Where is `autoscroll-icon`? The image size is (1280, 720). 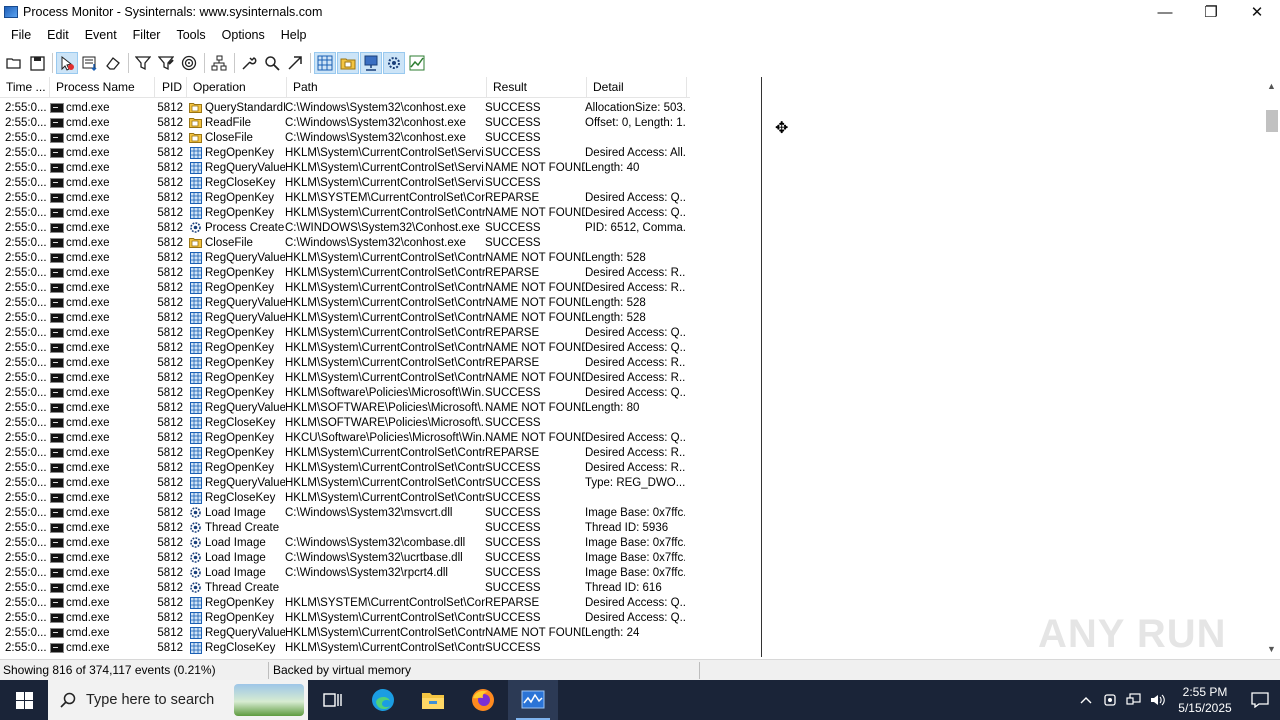
autoscroll-icon is located at coordinates (90, 63).